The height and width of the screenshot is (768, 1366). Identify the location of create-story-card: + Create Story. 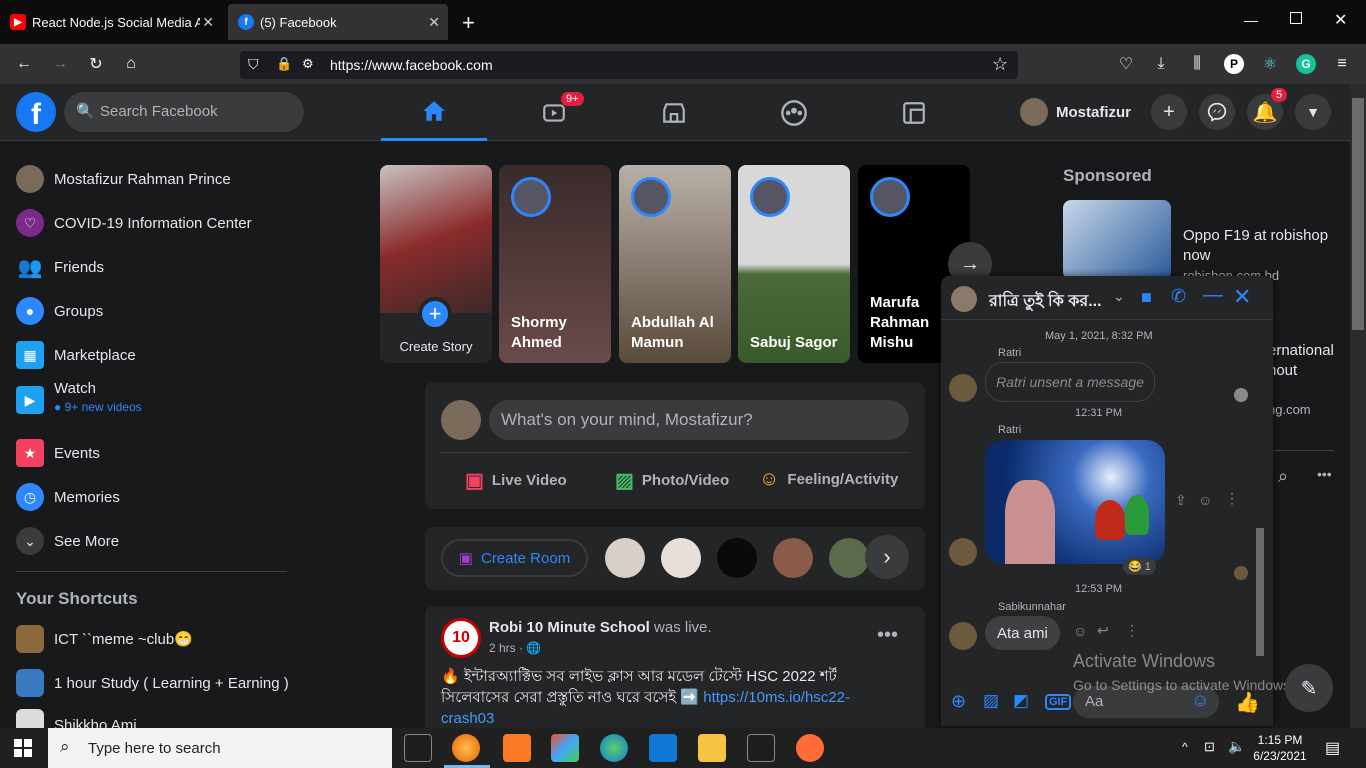
(436, 264).